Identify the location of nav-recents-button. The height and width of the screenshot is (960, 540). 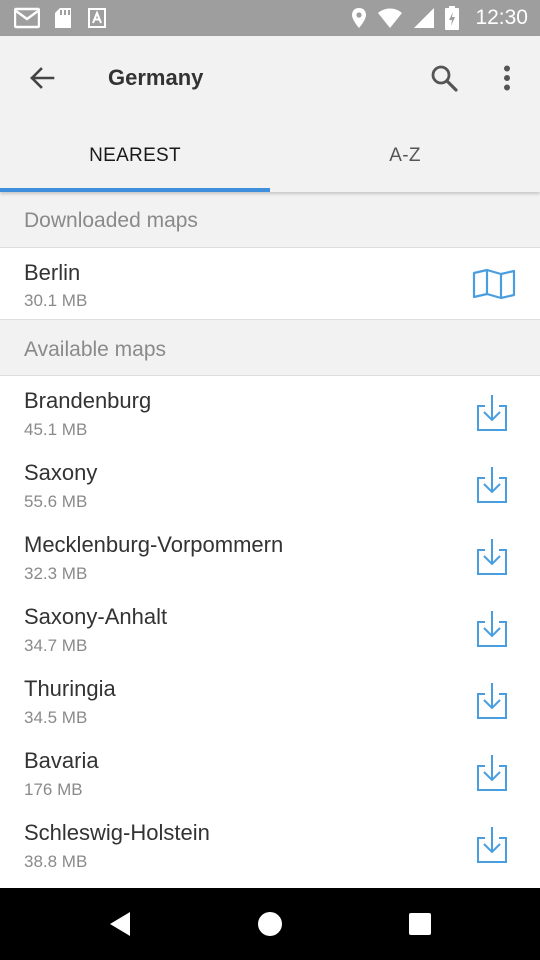
(420, 924).